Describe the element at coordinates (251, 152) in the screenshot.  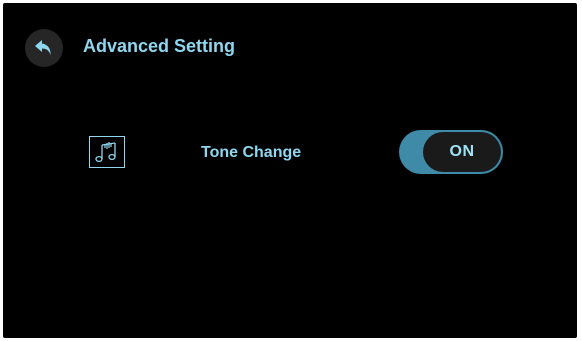
I see `tone-change-label: Tone Change` at that location.